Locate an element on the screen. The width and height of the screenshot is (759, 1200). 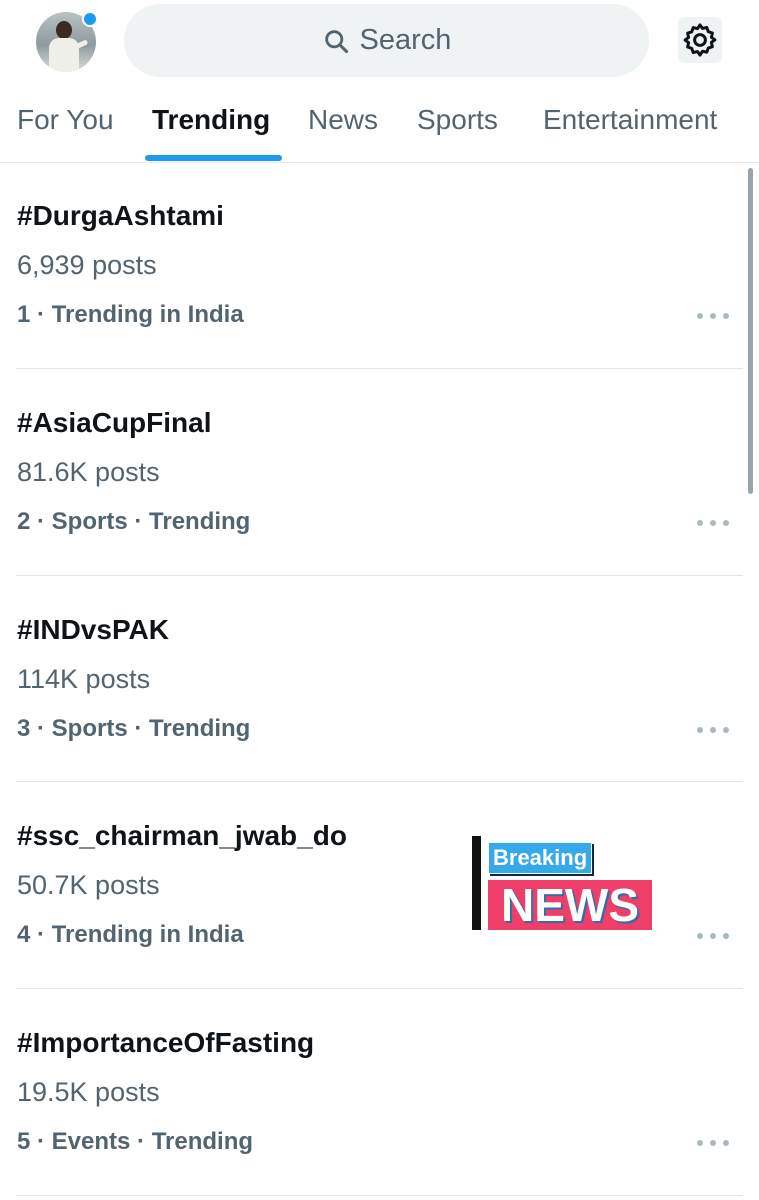
breaking-news-bar is located at coordinates (476, 883).